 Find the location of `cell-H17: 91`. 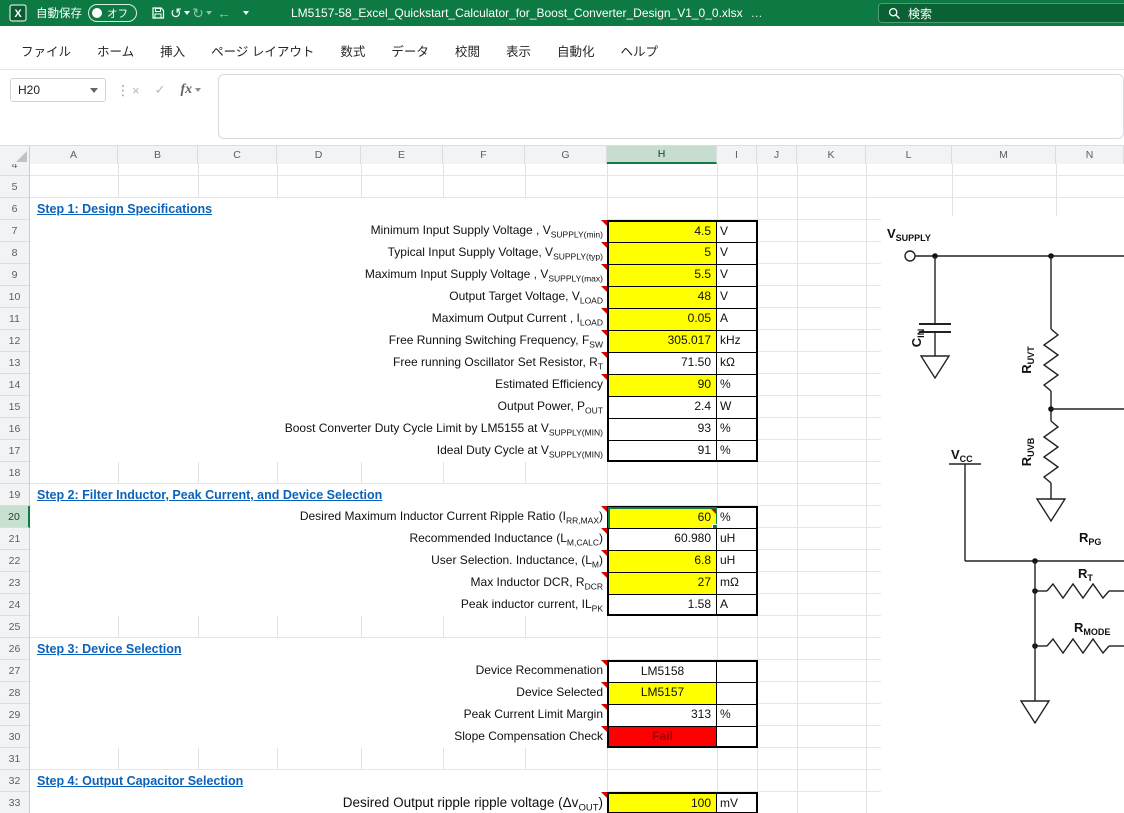

cell-H17: 91 is located at coordinates (662, 451).